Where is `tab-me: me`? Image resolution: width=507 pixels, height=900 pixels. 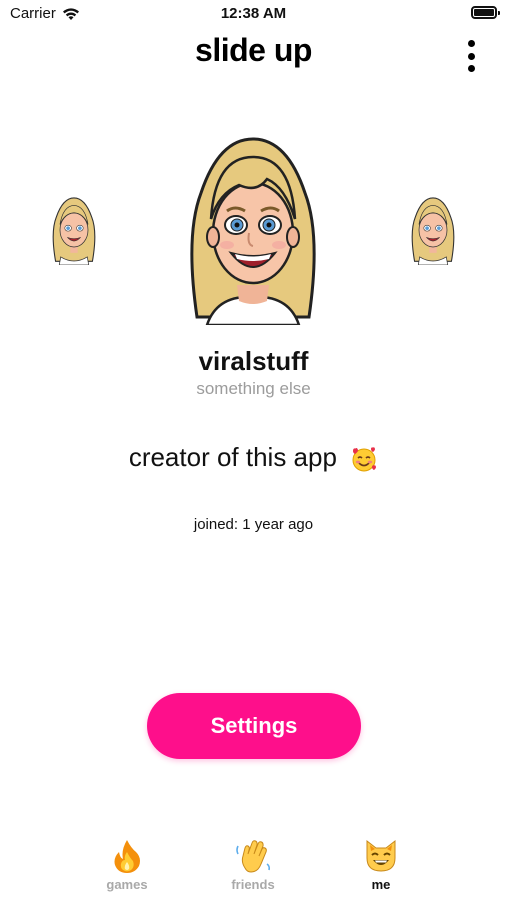
tab-me: me is located at coordinates (381, 865).